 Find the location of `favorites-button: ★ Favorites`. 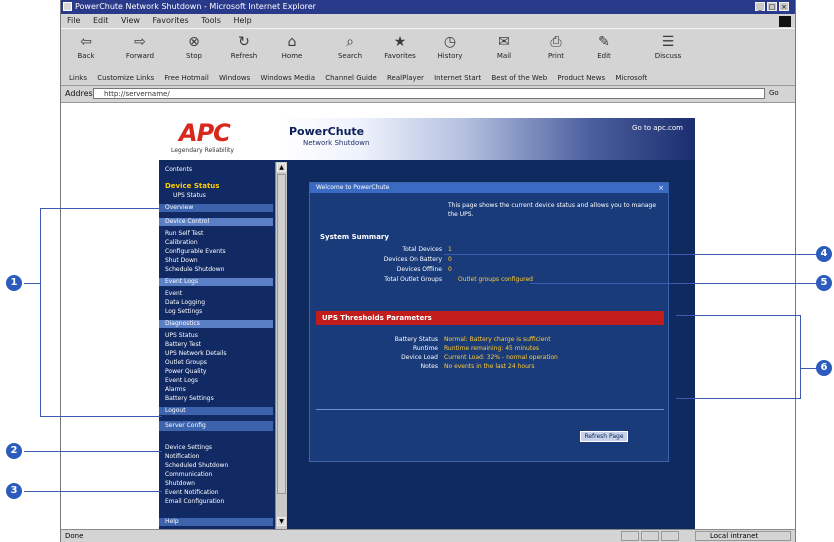

favorites-button: ★ Favorites is located at coordinates (400, 50).